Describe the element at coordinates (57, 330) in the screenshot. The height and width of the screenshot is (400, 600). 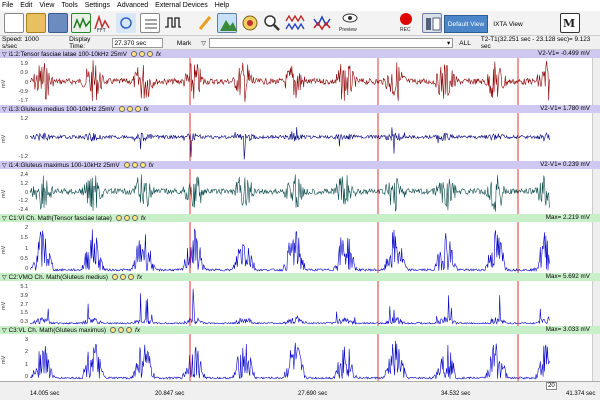
I see `channel-name: C3:VL Ch. Math(Gluteus maximus)` at that location.